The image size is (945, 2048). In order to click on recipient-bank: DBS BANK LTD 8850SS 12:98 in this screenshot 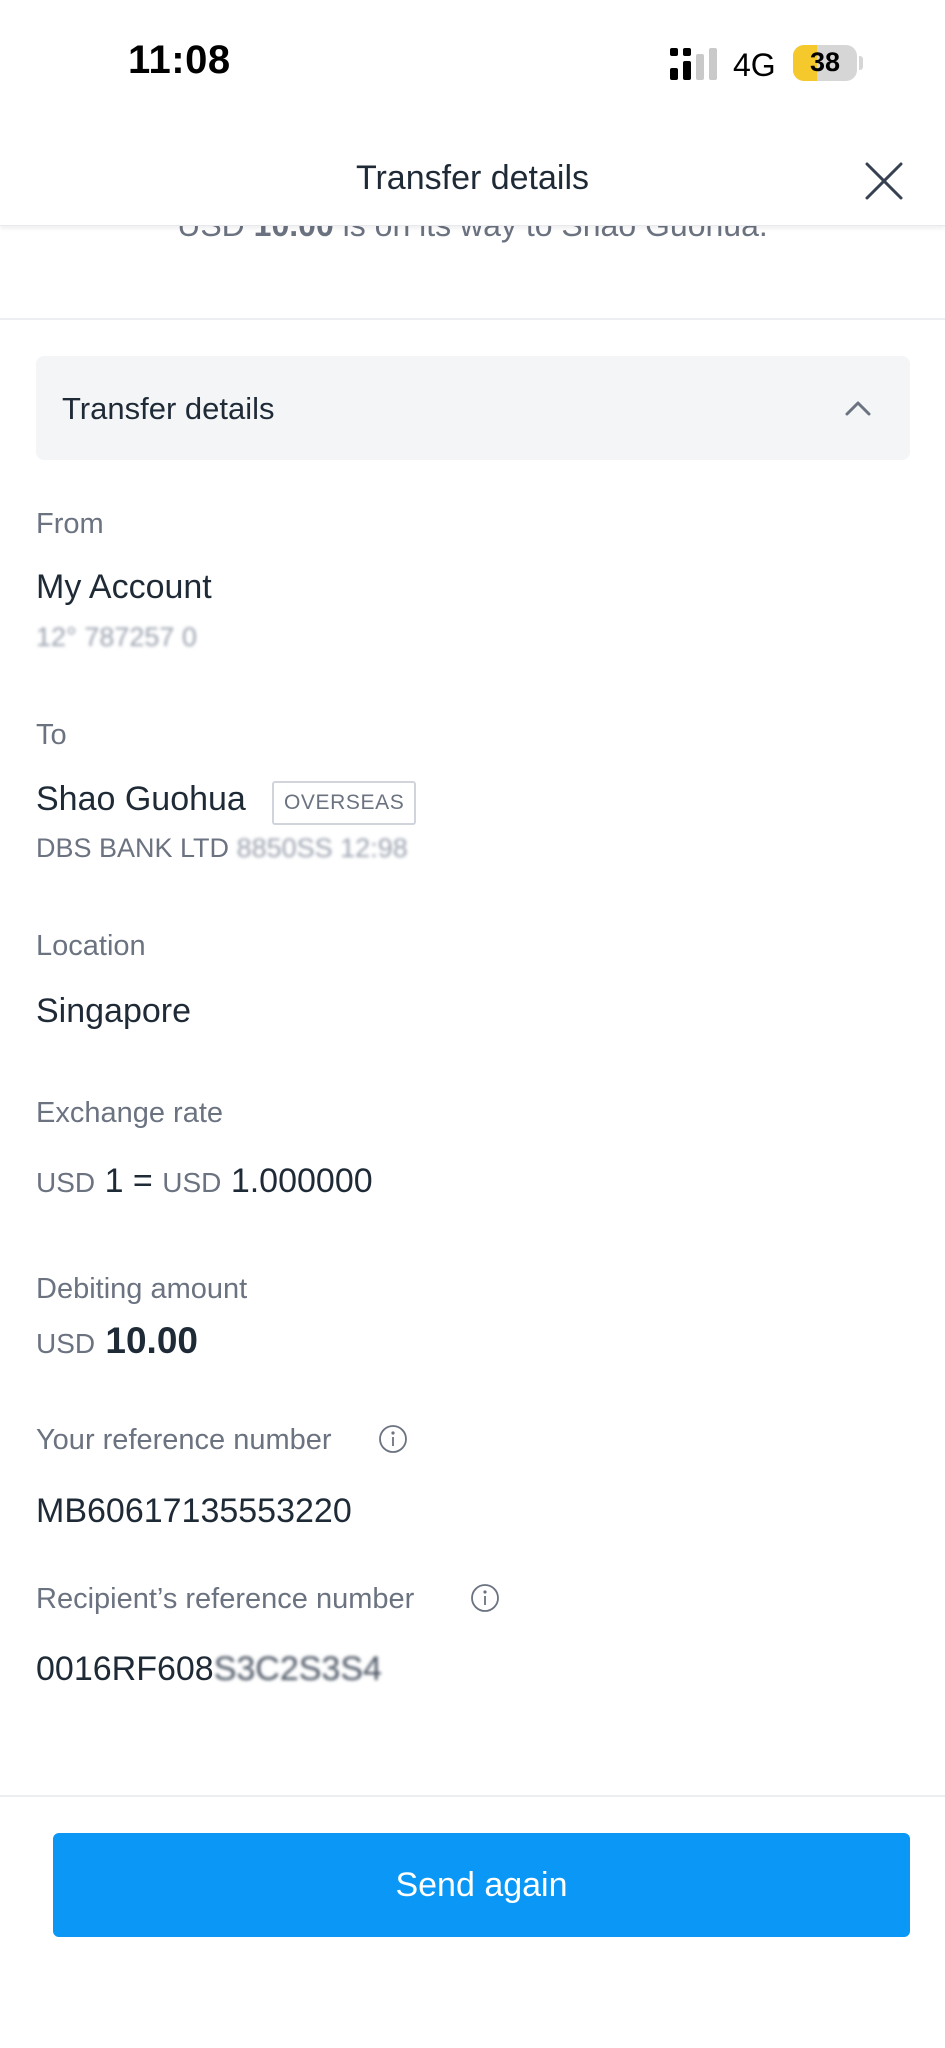, I will do `click(222, 848)`.